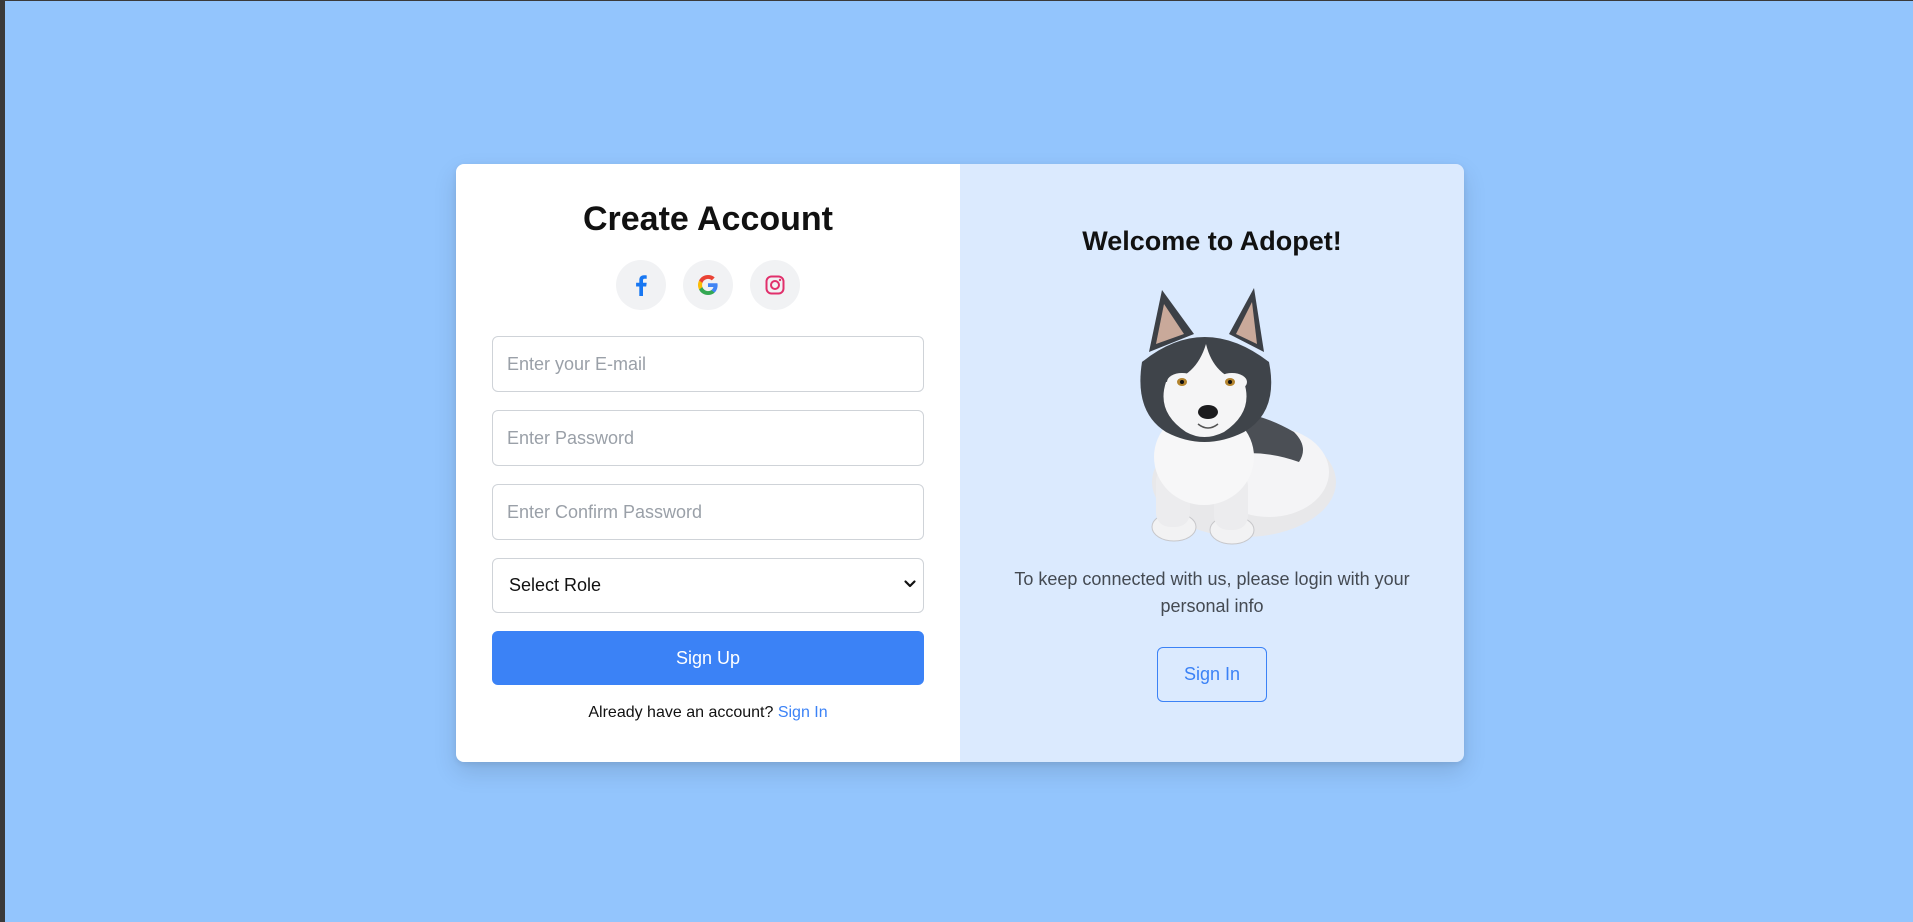 Image resolution: width=1913 pixels, height=922 pixels. I want to click on instagram-icon, so click(775, 285).